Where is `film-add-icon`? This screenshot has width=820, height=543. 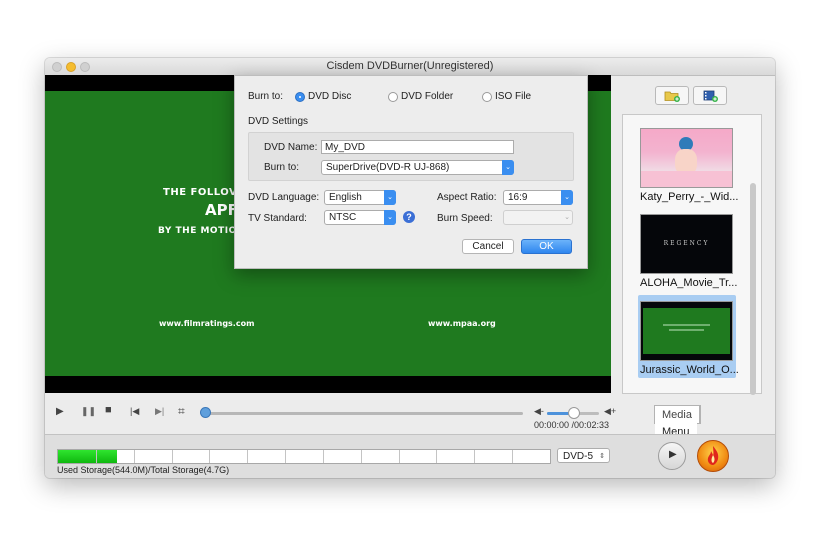
film-add-icon is located at coordinates (710, 96).